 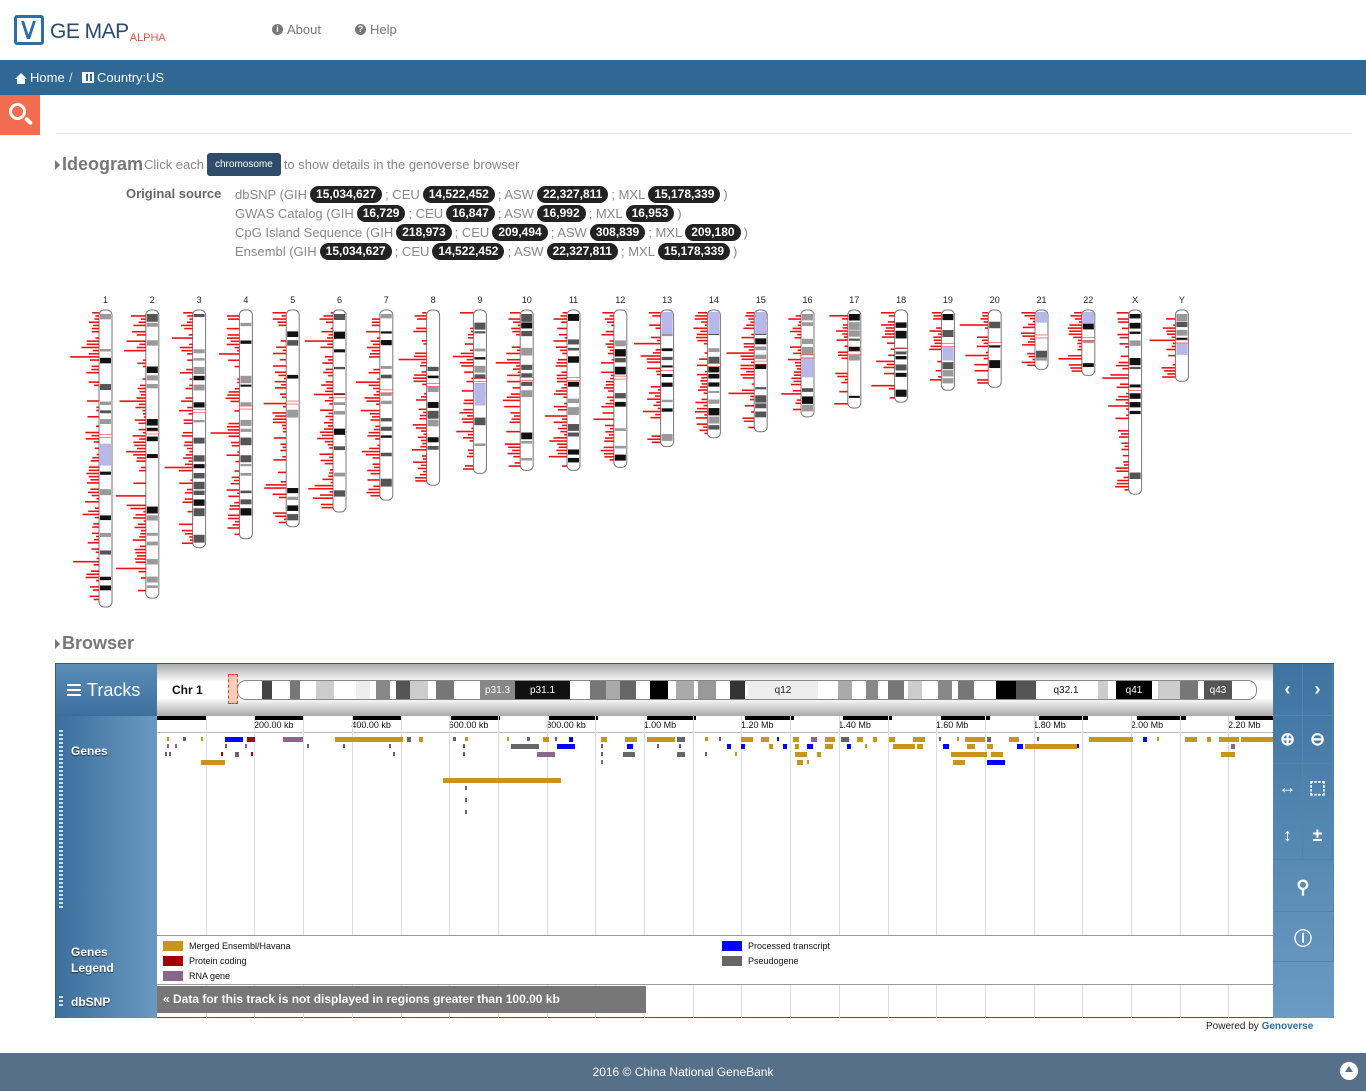 I want to click on chromosome-5: 5, so click(x=281, y=411).